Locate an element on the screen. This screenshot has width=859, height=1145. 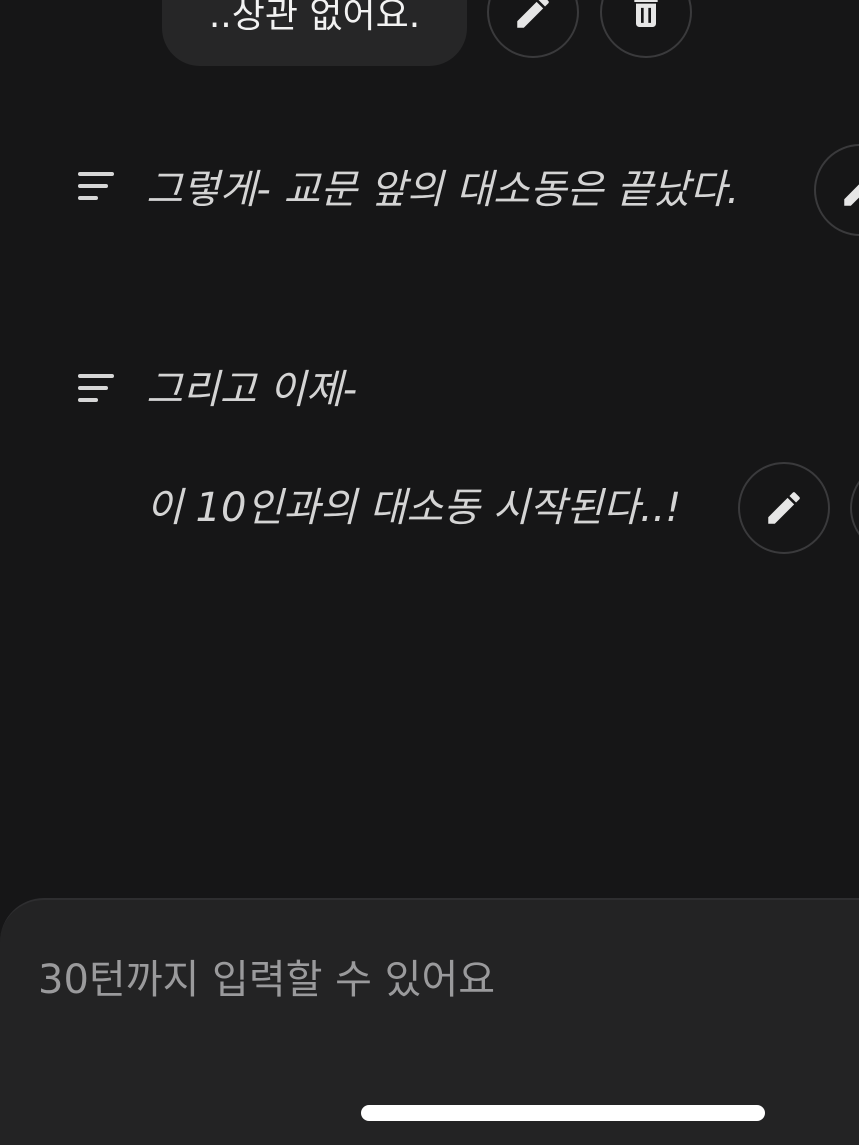
narration-text-line2: 이 10인과의 대소동 시작된다..! is located at coordinates (414, 508).